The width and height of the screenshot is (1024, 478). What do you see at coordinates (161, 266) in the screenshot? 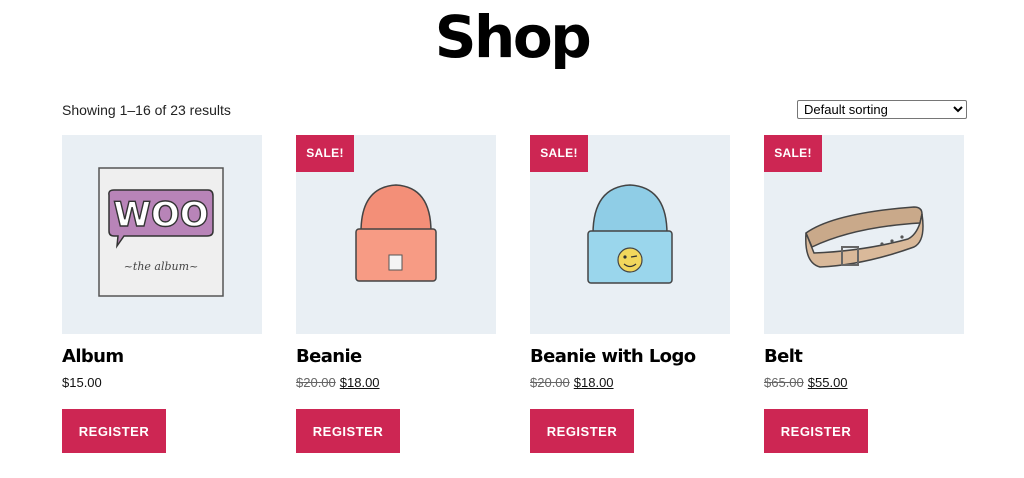
I see `album-caption-text: ~the album~` at bounding box center [161, 266].